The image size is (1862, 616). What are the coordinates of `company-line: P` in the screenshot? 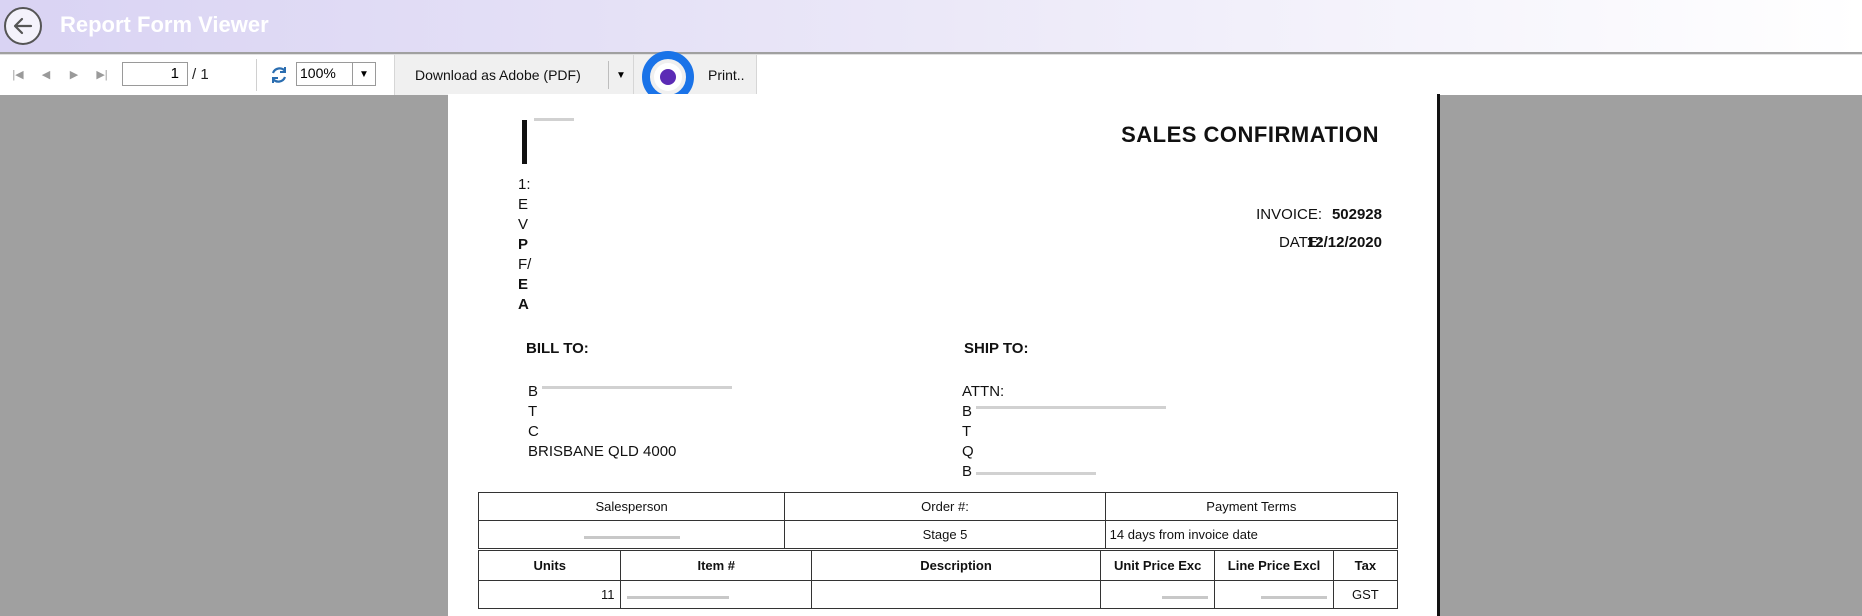 It's located at (523, 244).